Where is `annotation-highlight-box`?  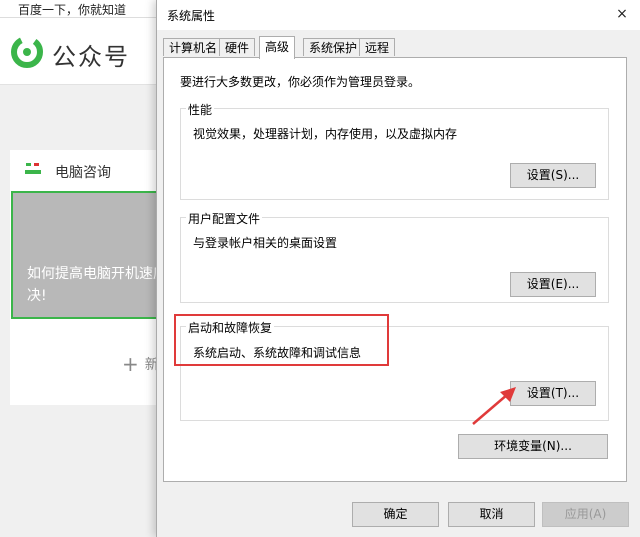 annotation-highlight-box is located at coordinates (281, 340).